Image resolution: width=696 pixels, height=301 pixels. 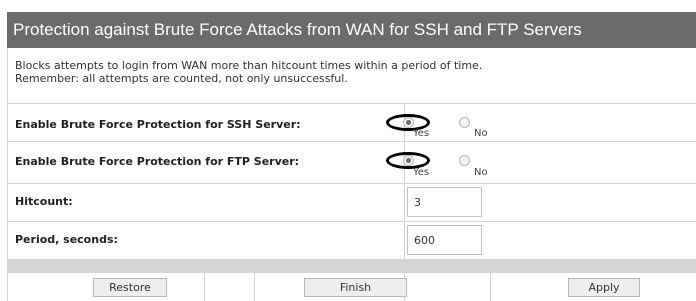 I want to click on apply-button: Apply, so click(x=604, y=287).